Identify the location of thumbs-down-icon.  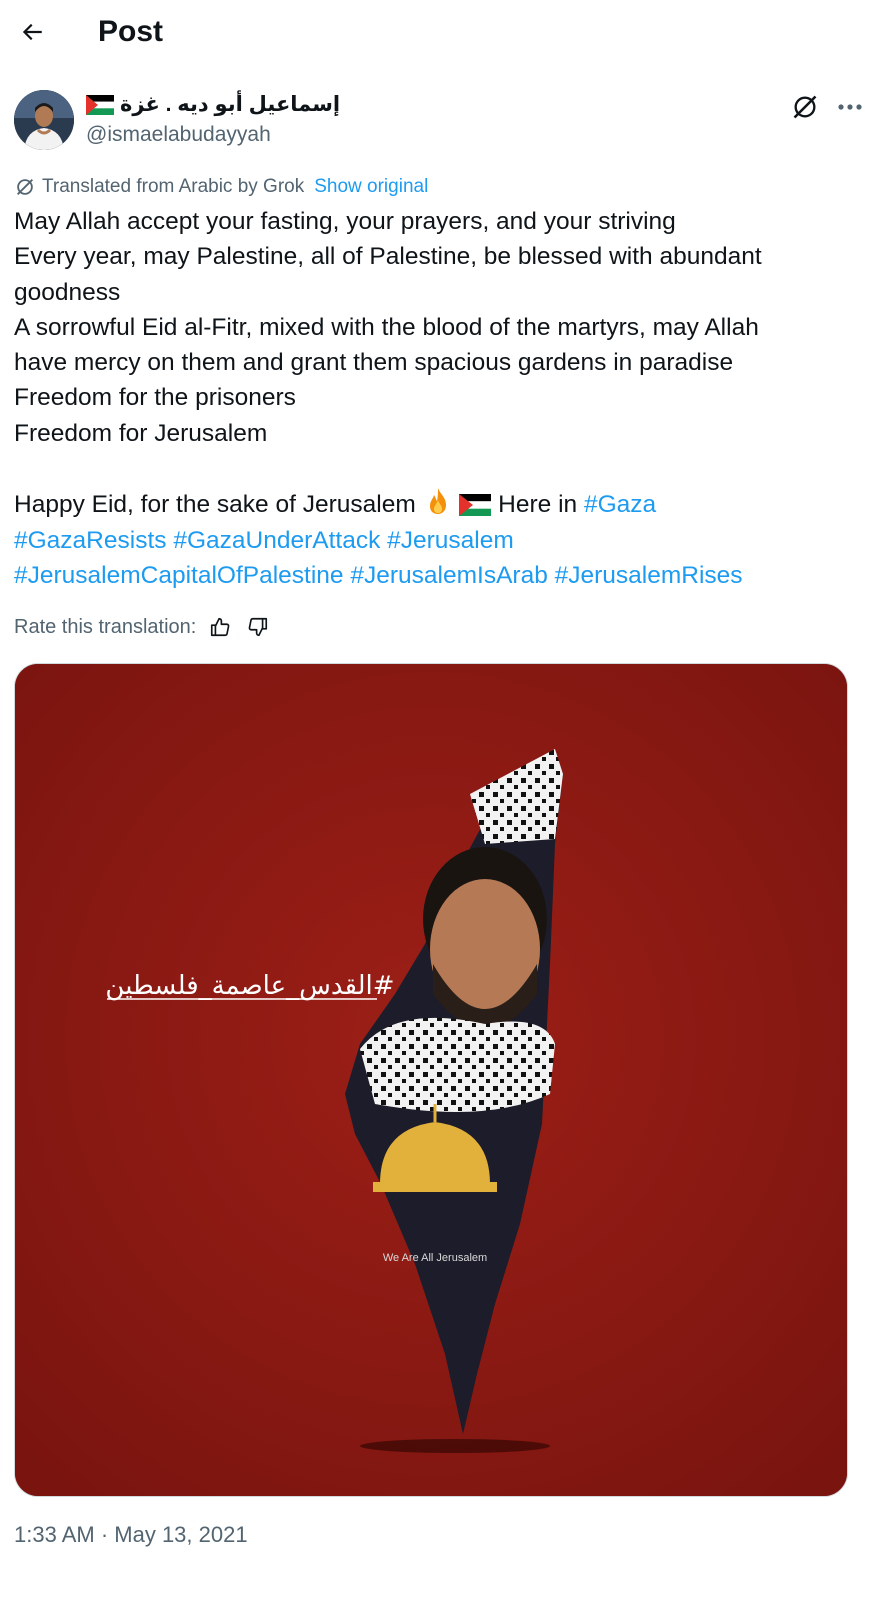
(258, 627).